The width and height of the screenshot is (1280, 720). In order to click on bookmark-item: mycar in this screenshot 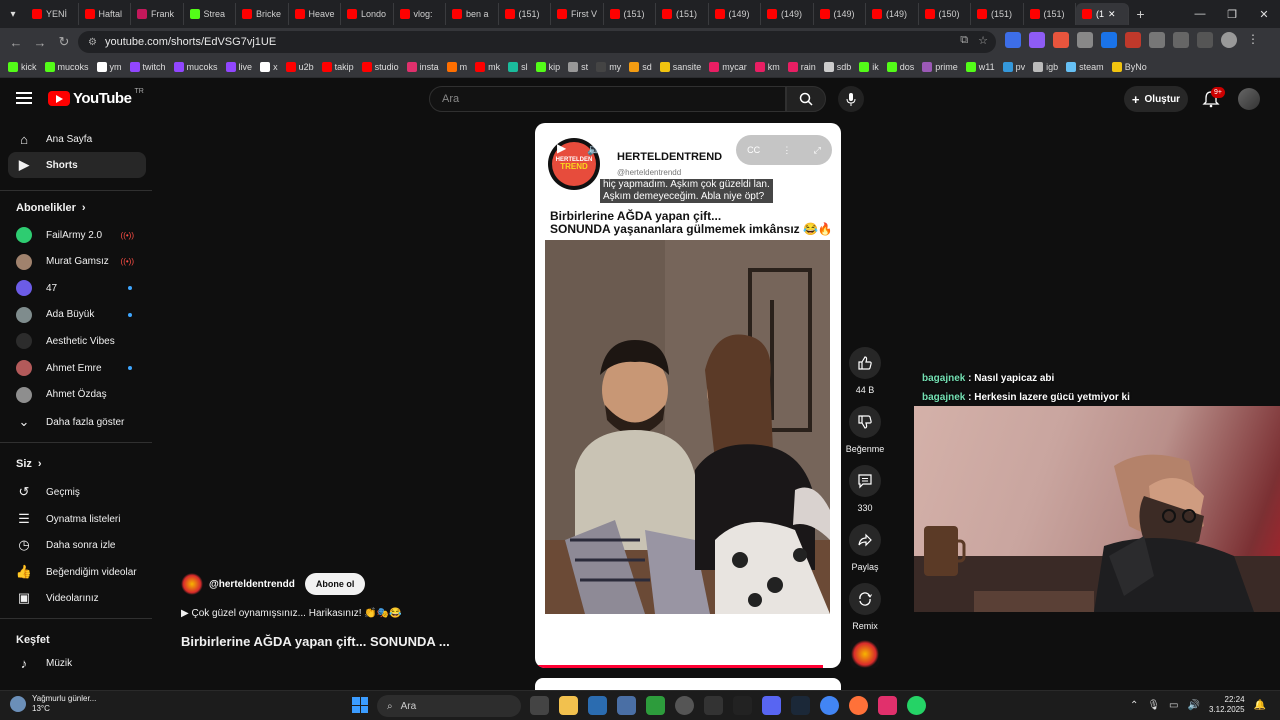, I will do `click(728, 66)`.